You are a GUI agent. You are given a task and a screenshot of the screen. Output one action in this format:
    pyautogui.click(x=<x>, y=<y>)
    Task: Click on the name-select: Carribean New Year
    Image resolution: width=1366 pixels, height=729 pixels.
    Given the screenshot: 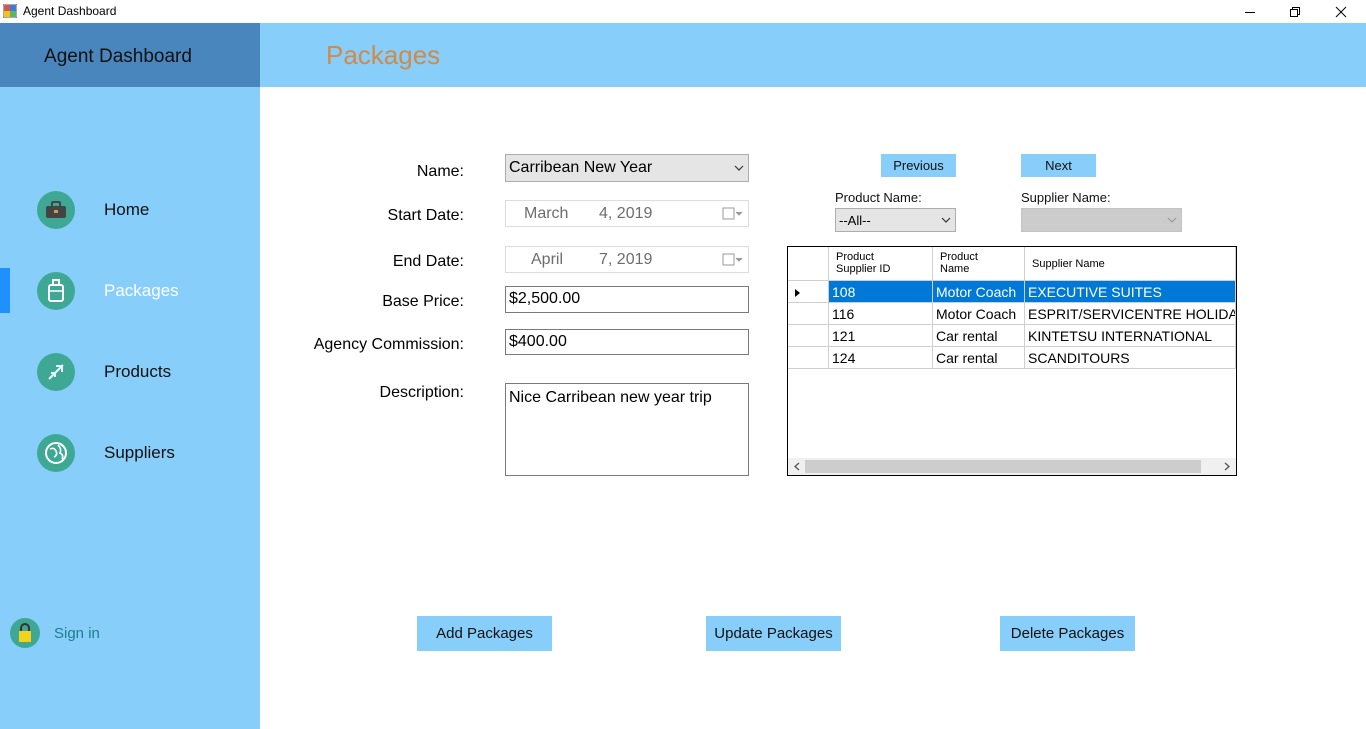 What is the action you would take?
    pyautogui.click(x=627, y=168)
    